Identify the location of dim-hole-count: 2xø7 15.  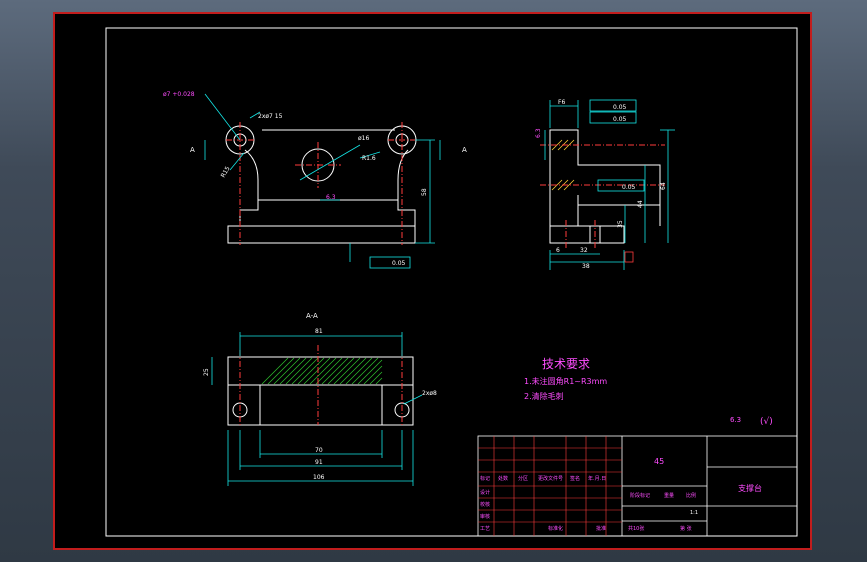
(270, 116).